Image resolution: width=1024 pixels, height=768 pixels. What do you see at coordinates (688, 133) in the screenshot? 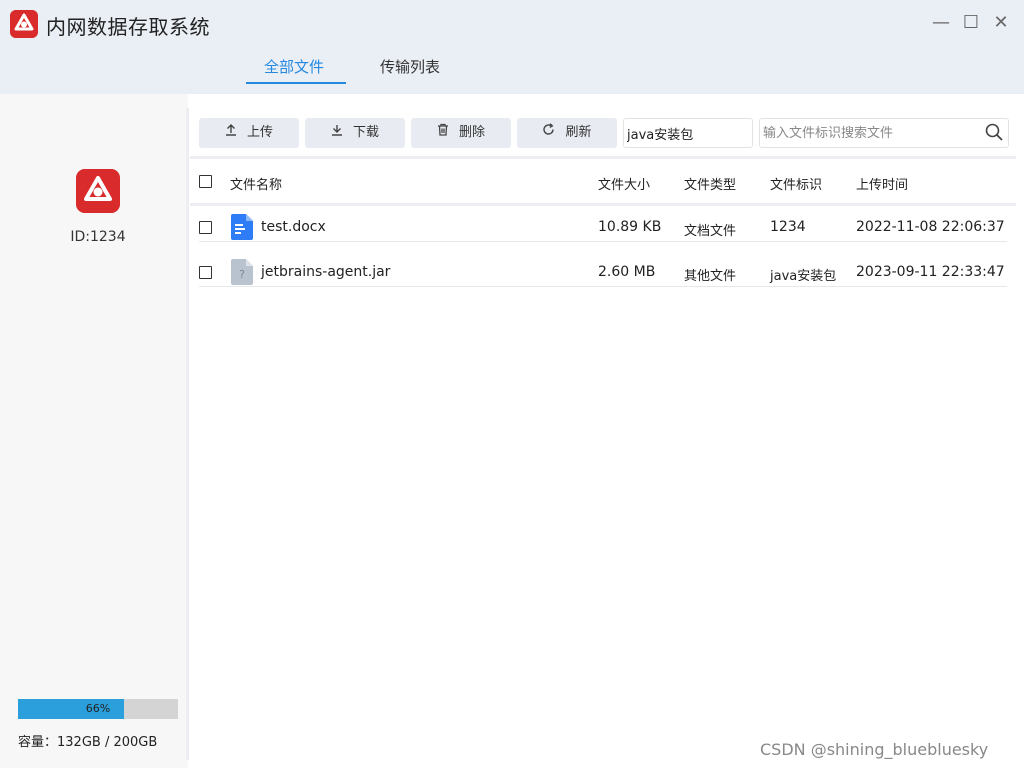
I see `file-tag-filter-input` at bounding box center [688, 133].